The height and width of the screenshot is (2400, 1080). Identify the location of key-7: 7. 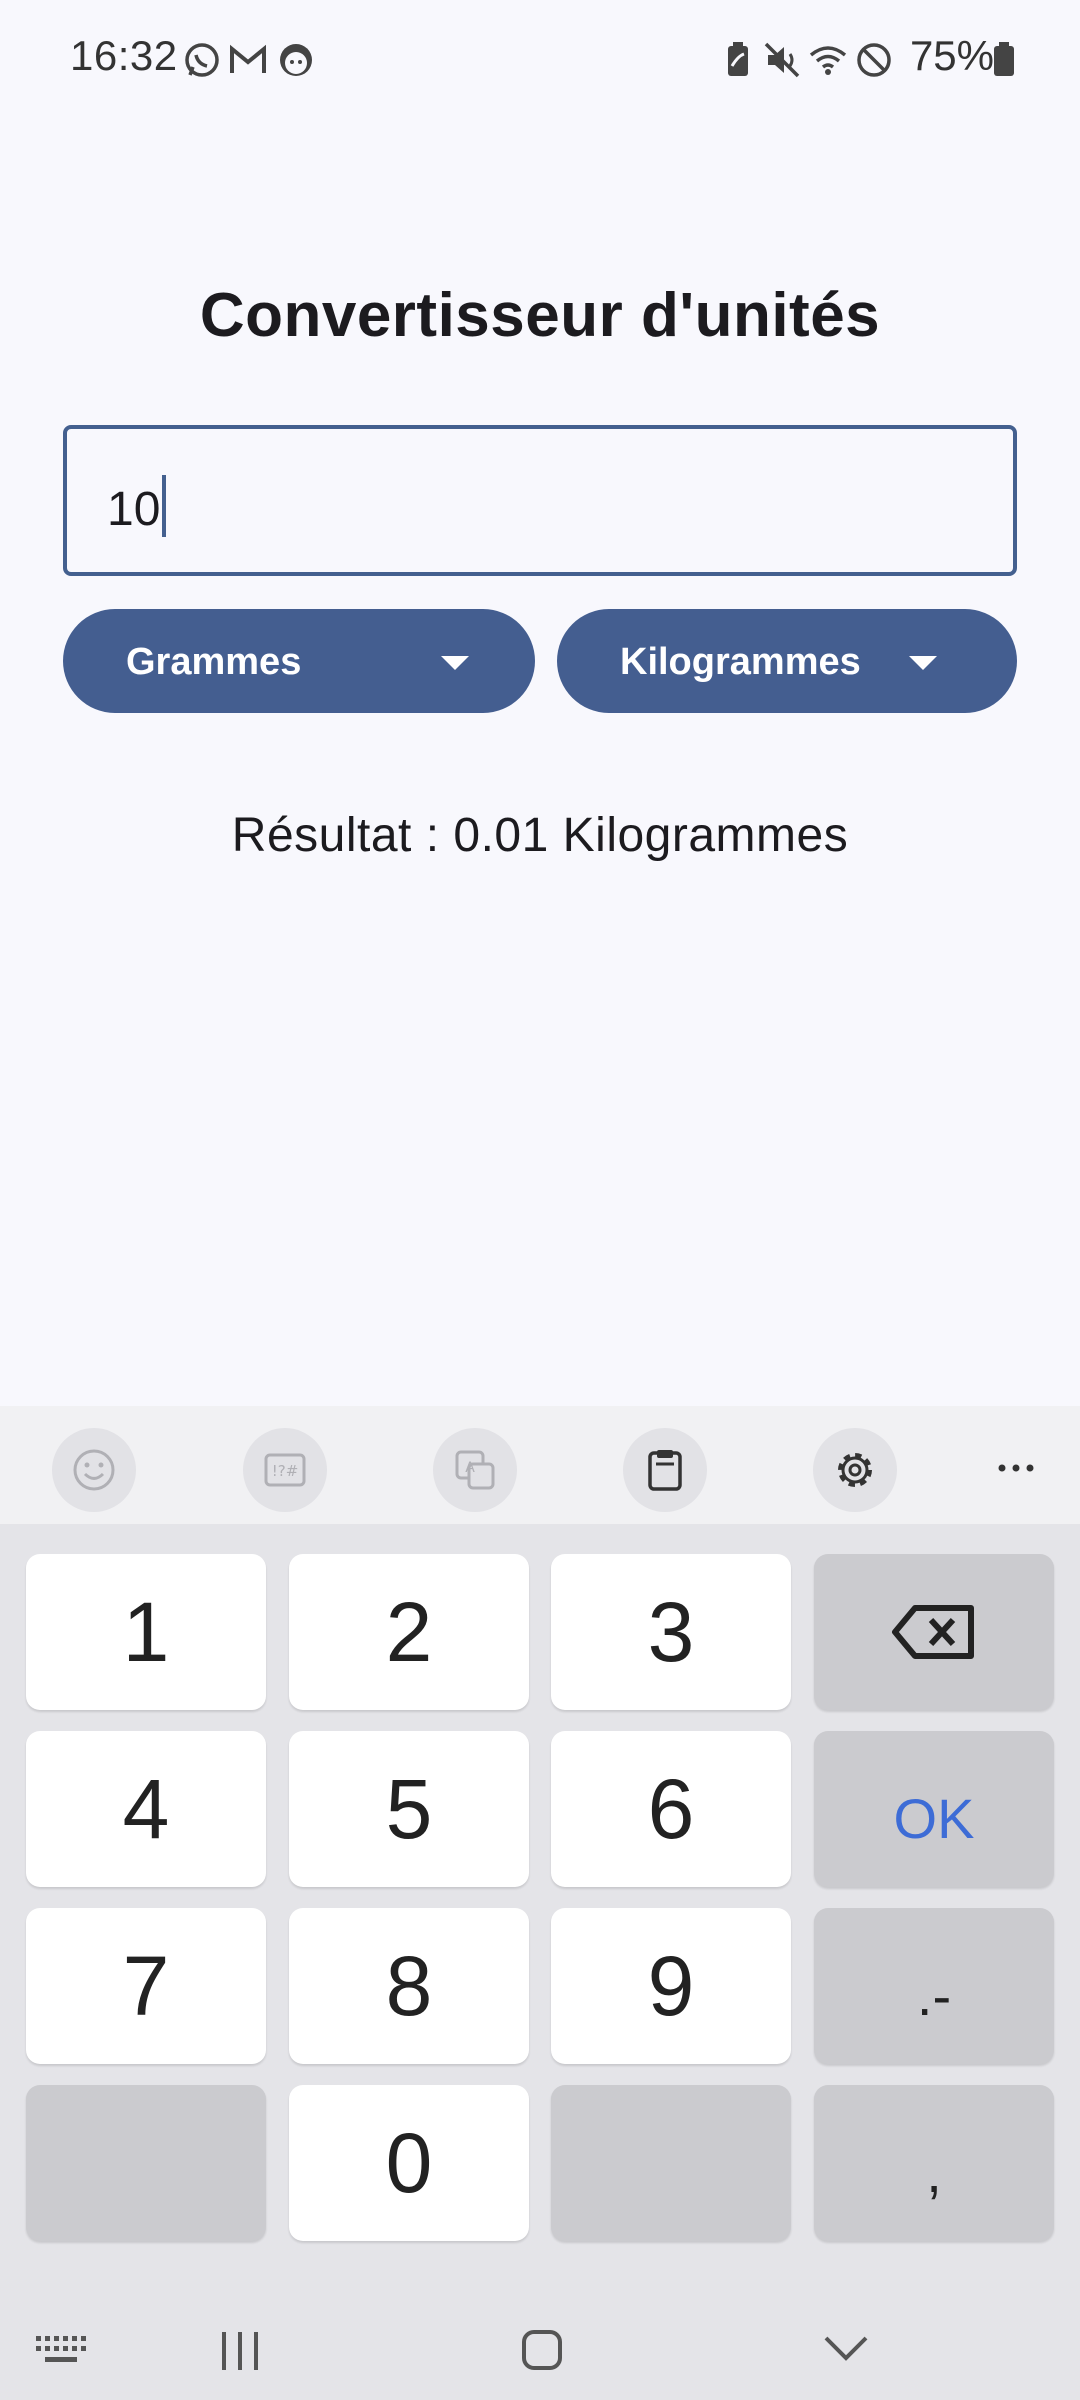
(146, 1986).